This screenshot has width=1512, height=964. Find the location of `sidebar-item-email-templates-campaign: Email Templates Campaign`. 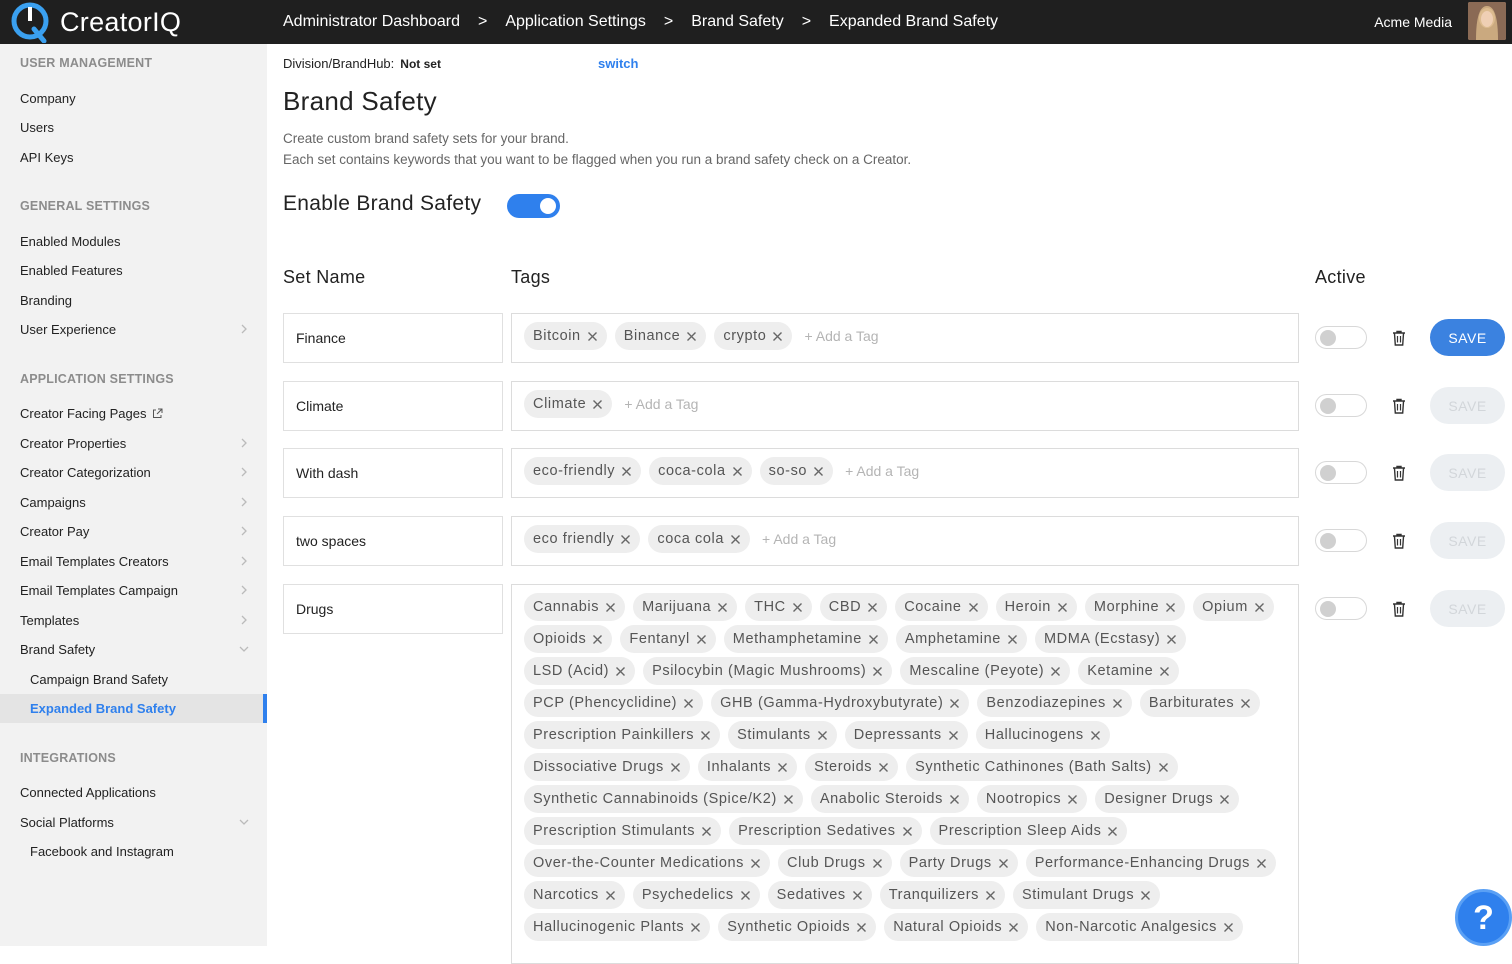

sidebar-item-email-templates-campaign: Email Templates Campaign is located at coordinates (133, 590).